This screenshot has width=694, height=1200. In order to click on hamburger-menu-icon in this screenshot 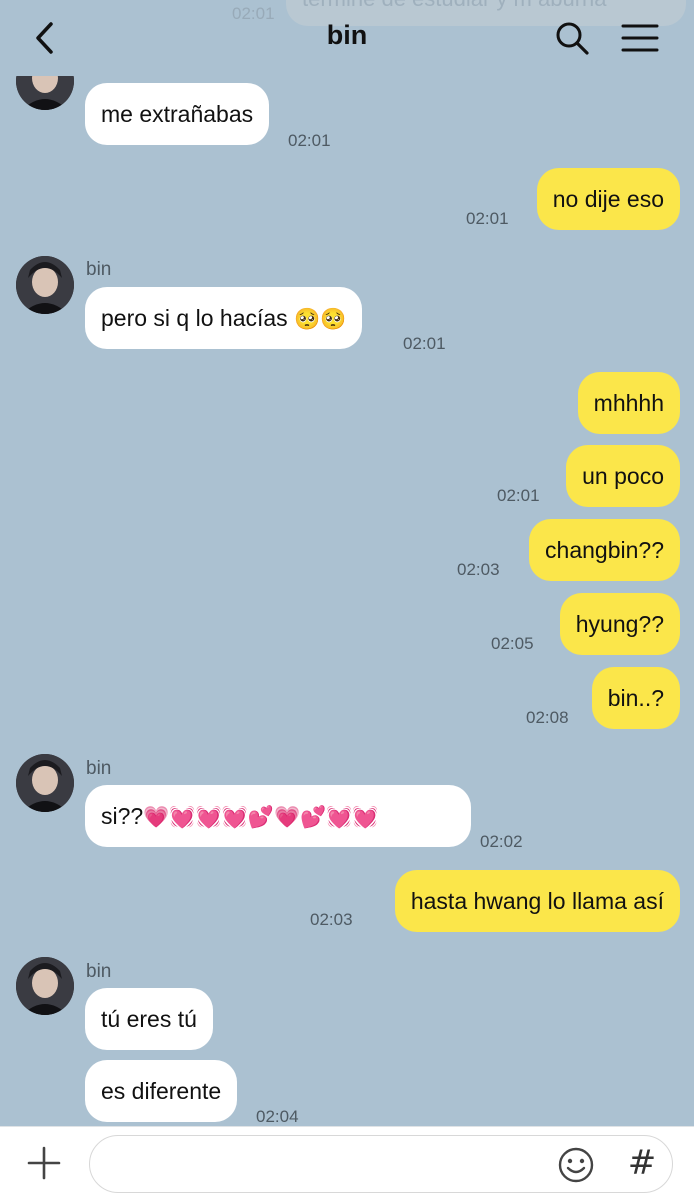, I will do `click(640, 38)`.